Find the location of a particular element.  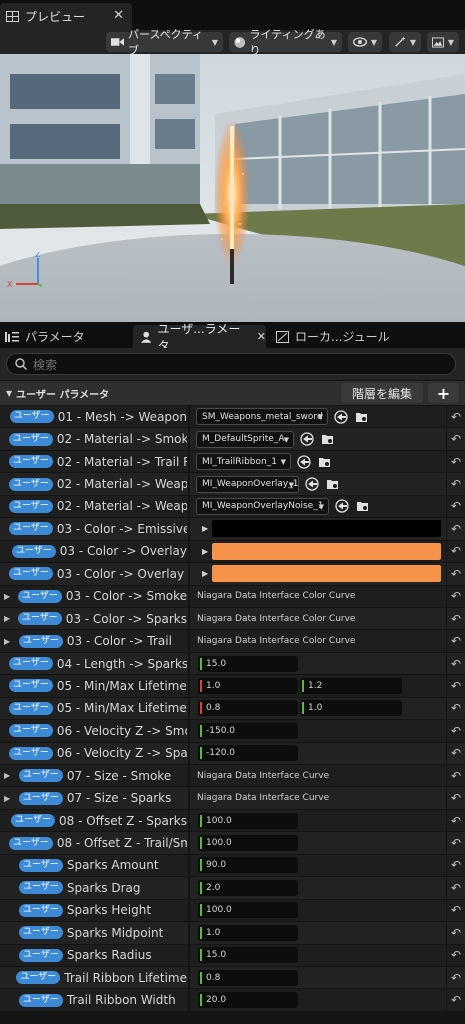

search-input: 検索 is located at coordinates (231, 364).